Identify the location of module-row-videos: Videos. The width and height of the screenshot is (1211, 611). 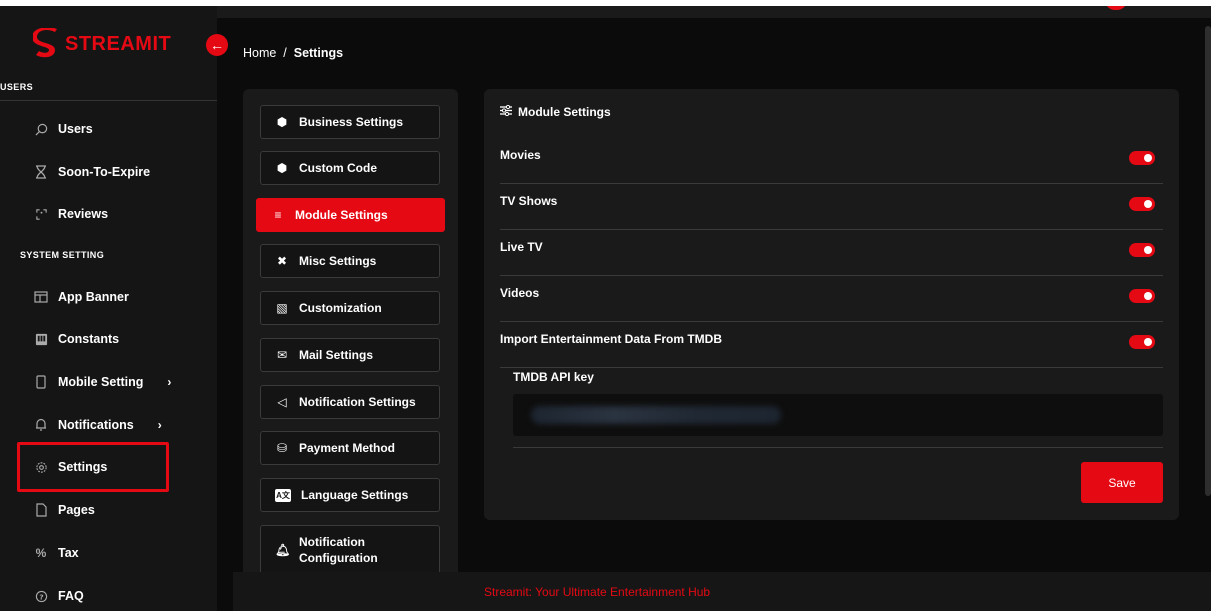
(831, 299).